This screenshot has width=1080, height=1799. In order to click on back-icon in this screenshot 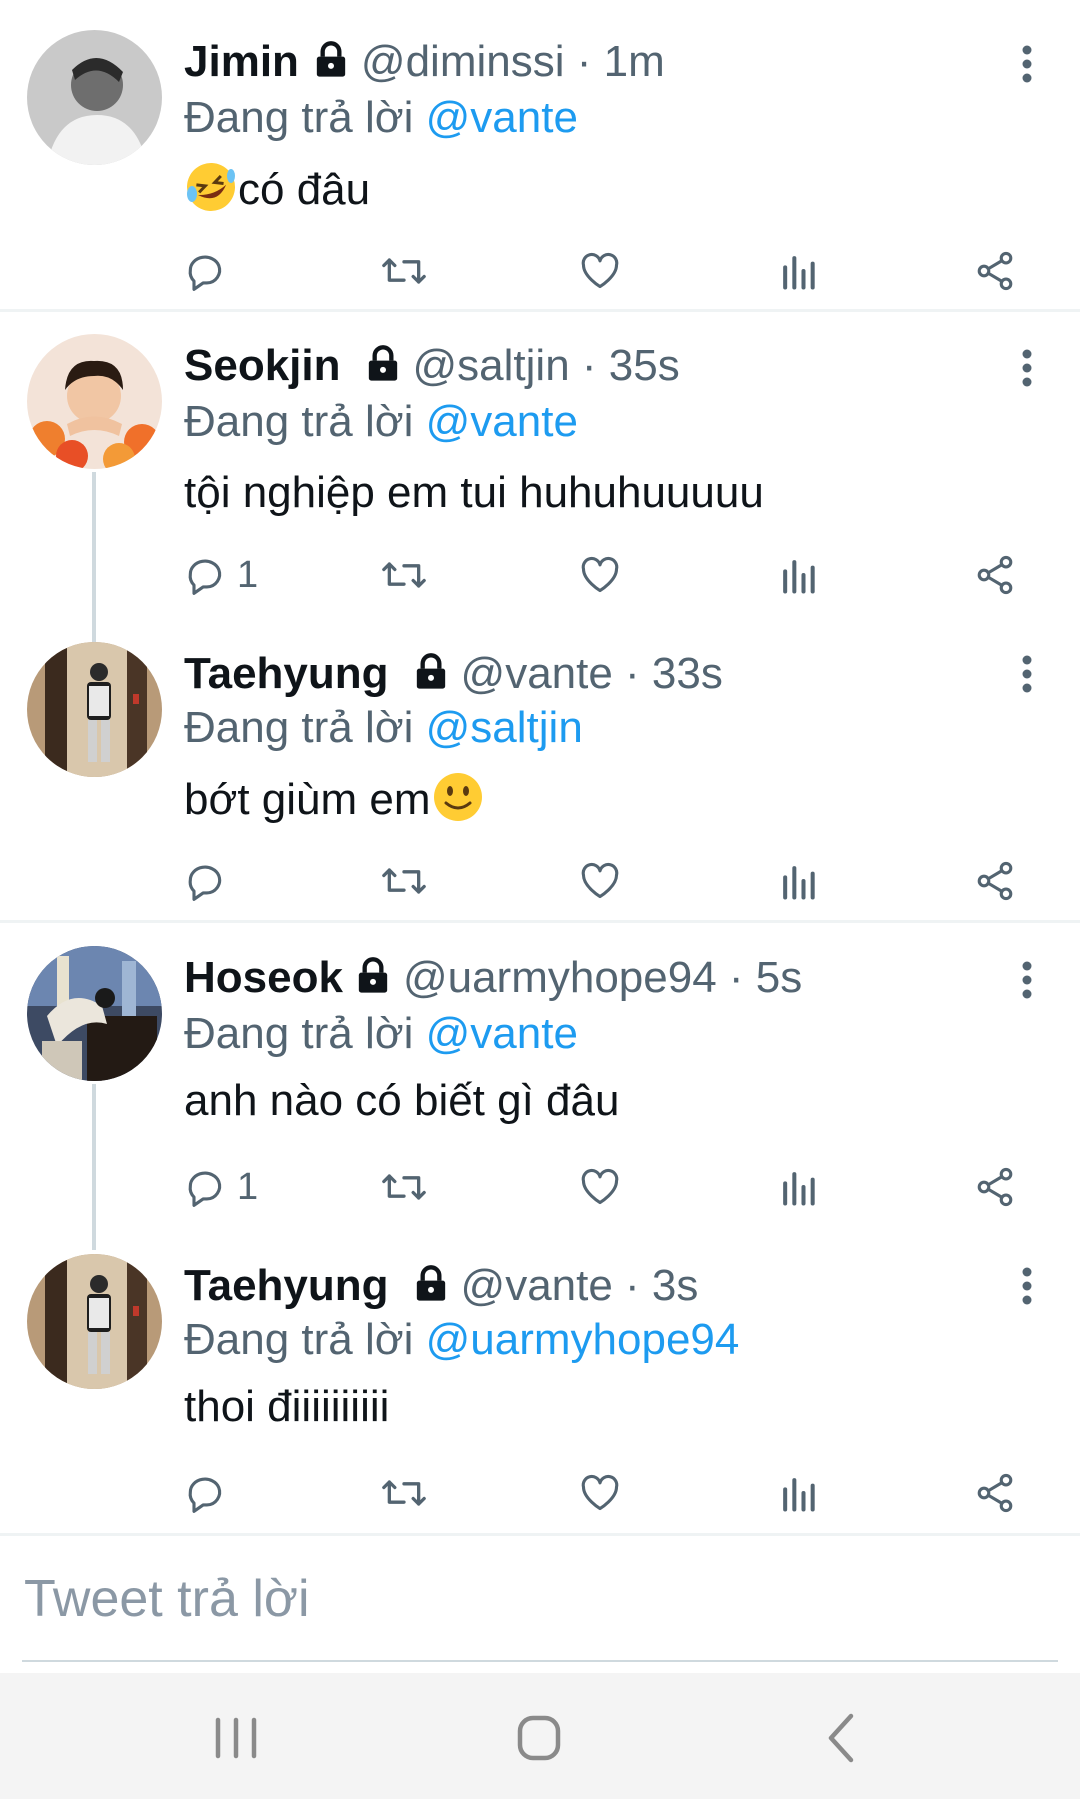, I will do `click(843, 1738)`.